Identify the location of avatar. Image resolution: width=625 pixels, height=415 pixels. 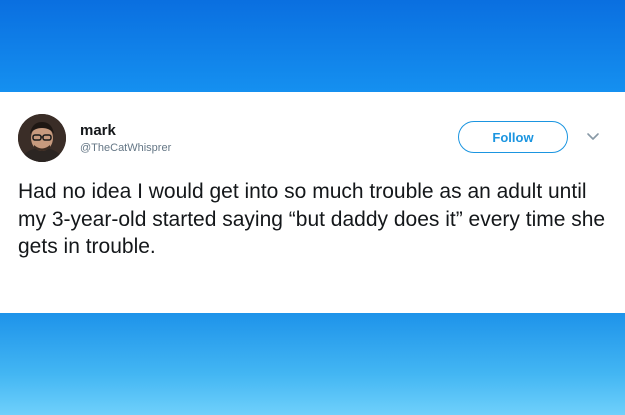
(42, 138).